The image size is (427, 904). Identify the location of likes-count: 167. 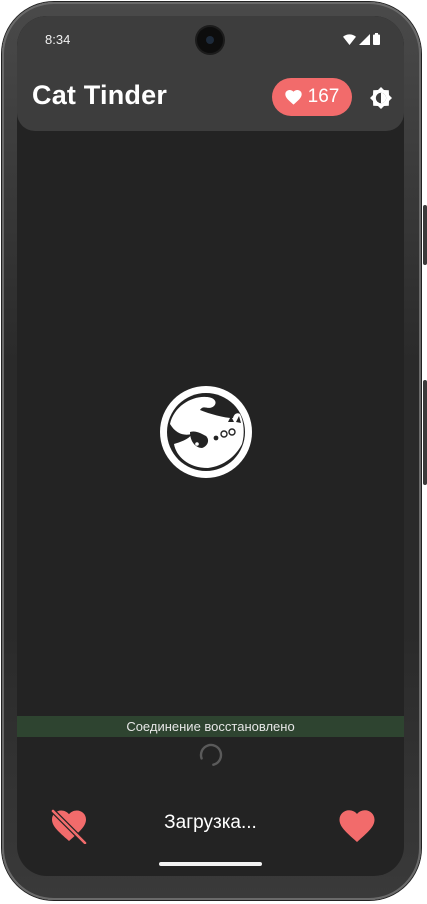
(323, 96).